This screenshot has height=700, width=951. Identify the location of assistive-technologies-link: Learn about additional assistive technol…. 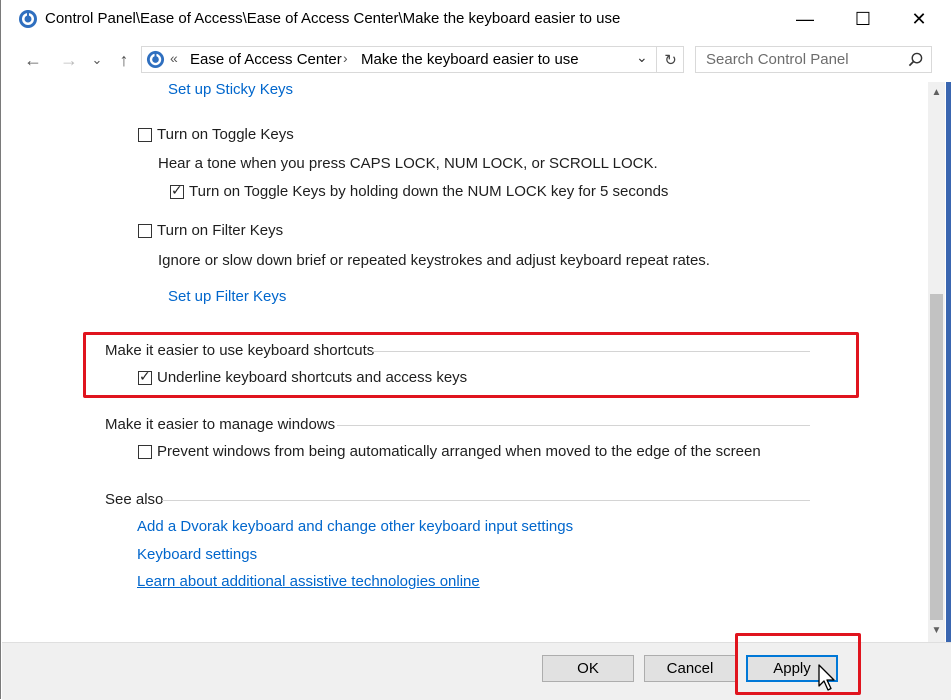
(308, 581).